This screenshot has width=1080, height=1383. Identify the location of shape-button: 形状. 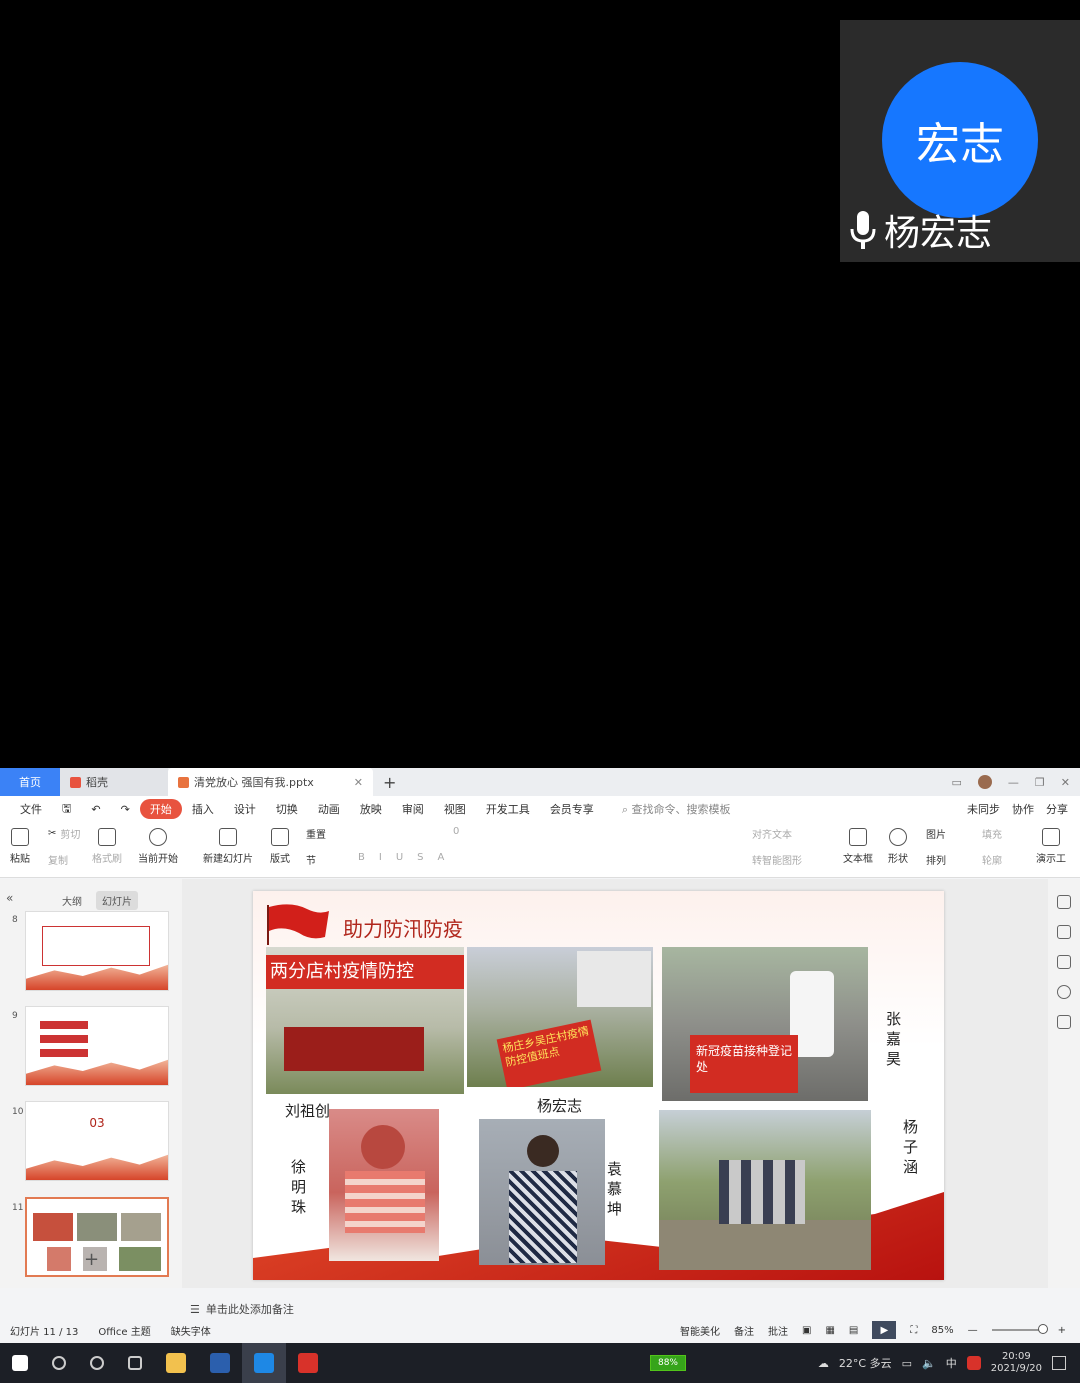
(898, 846).